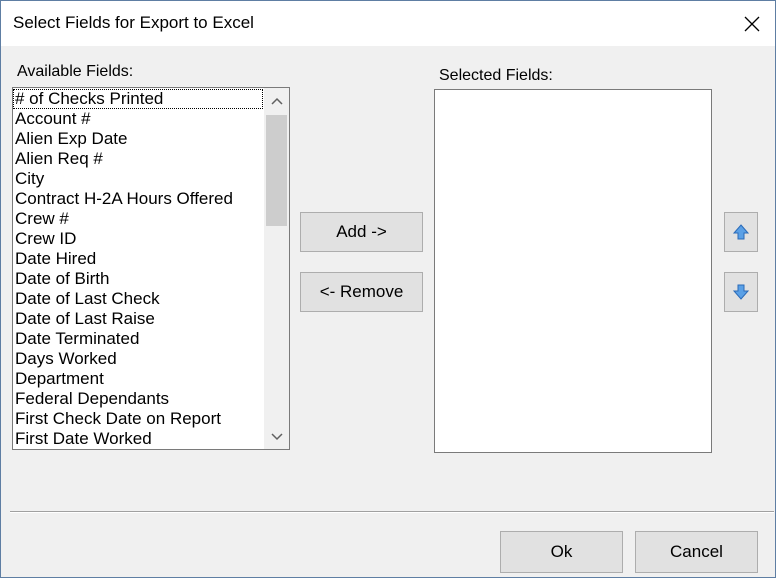 This screenshot has height=578, width=776. What do you see at coordinates (696, 552) in the screenshot?
I see `cancel-button: Cancel` at bounding box center [696, 552].